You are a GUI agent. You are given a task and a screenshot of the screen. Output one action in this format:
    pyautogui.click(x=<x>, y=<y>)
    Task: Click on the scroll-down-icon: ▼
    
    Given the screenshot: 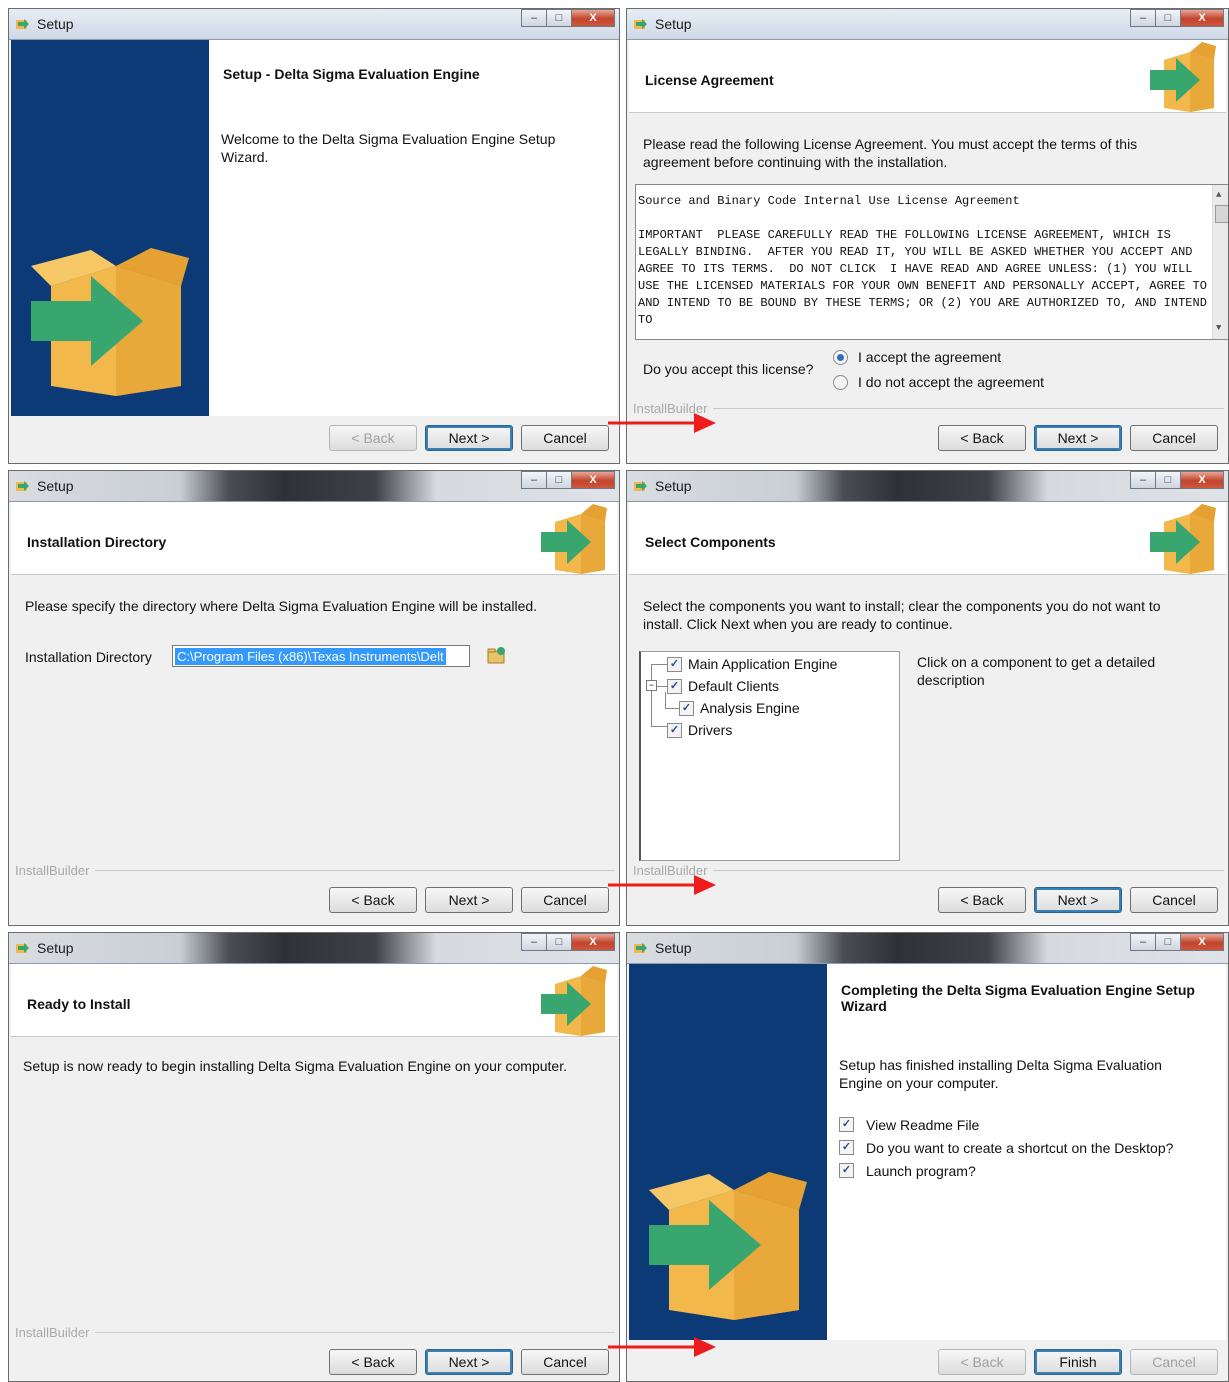 What is the action you would take?
    pyautogui.click(x=1218, y=328)
    